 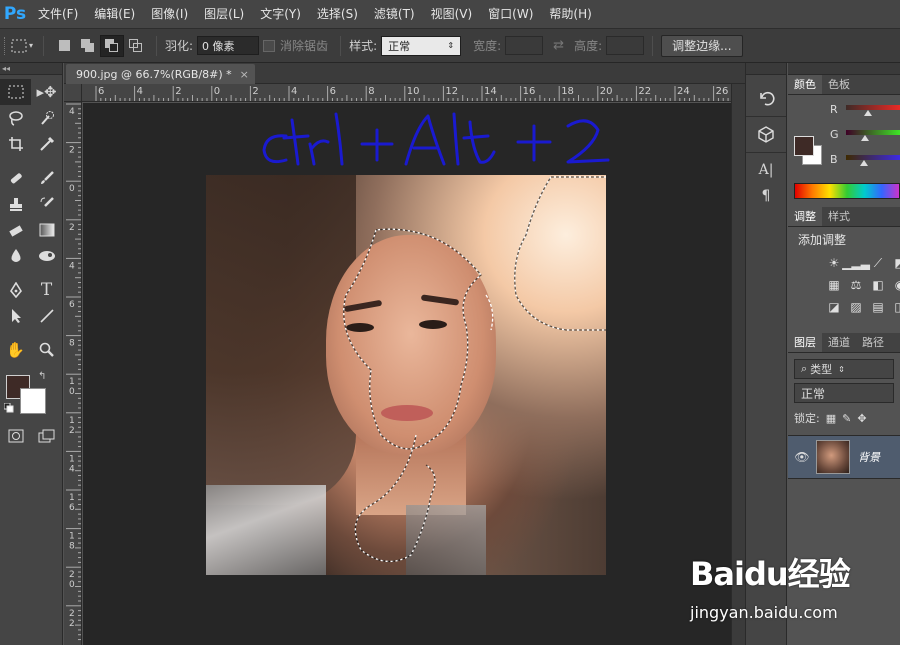 What do you see at coordinates (839, 342) in the screenshot?
I see `tab-channels: 通道` at bounding box center [839, 342].